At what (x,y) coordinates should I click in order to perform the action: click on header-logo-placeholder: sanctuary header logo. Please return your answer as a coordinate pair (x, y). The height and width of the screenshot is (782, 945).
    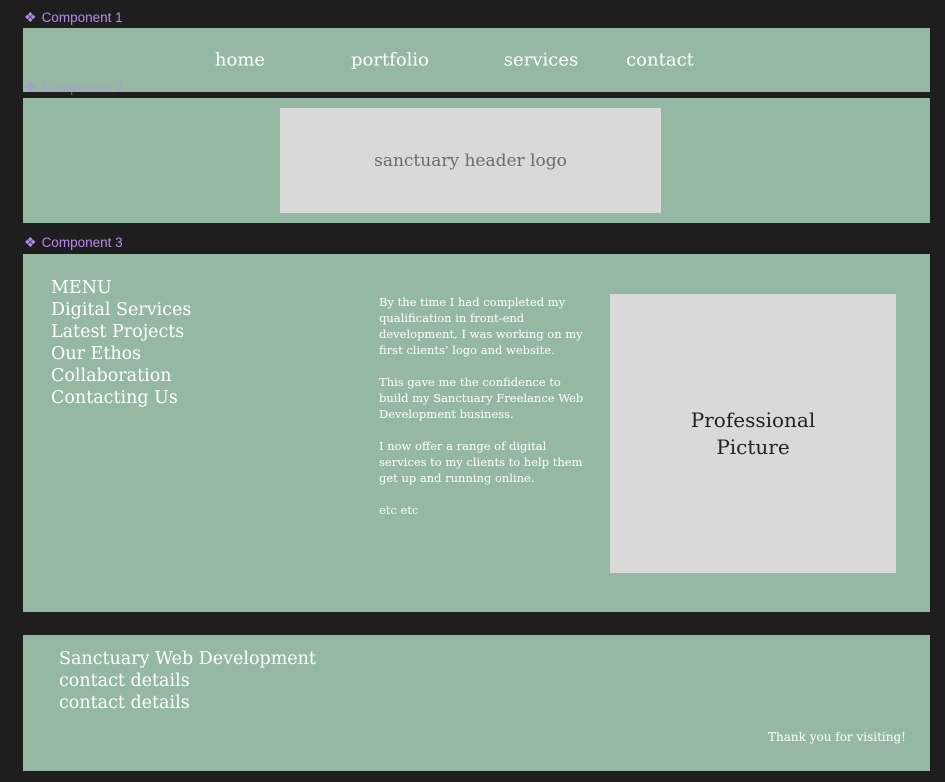
    Looking at the image, I should click on (470, 160).